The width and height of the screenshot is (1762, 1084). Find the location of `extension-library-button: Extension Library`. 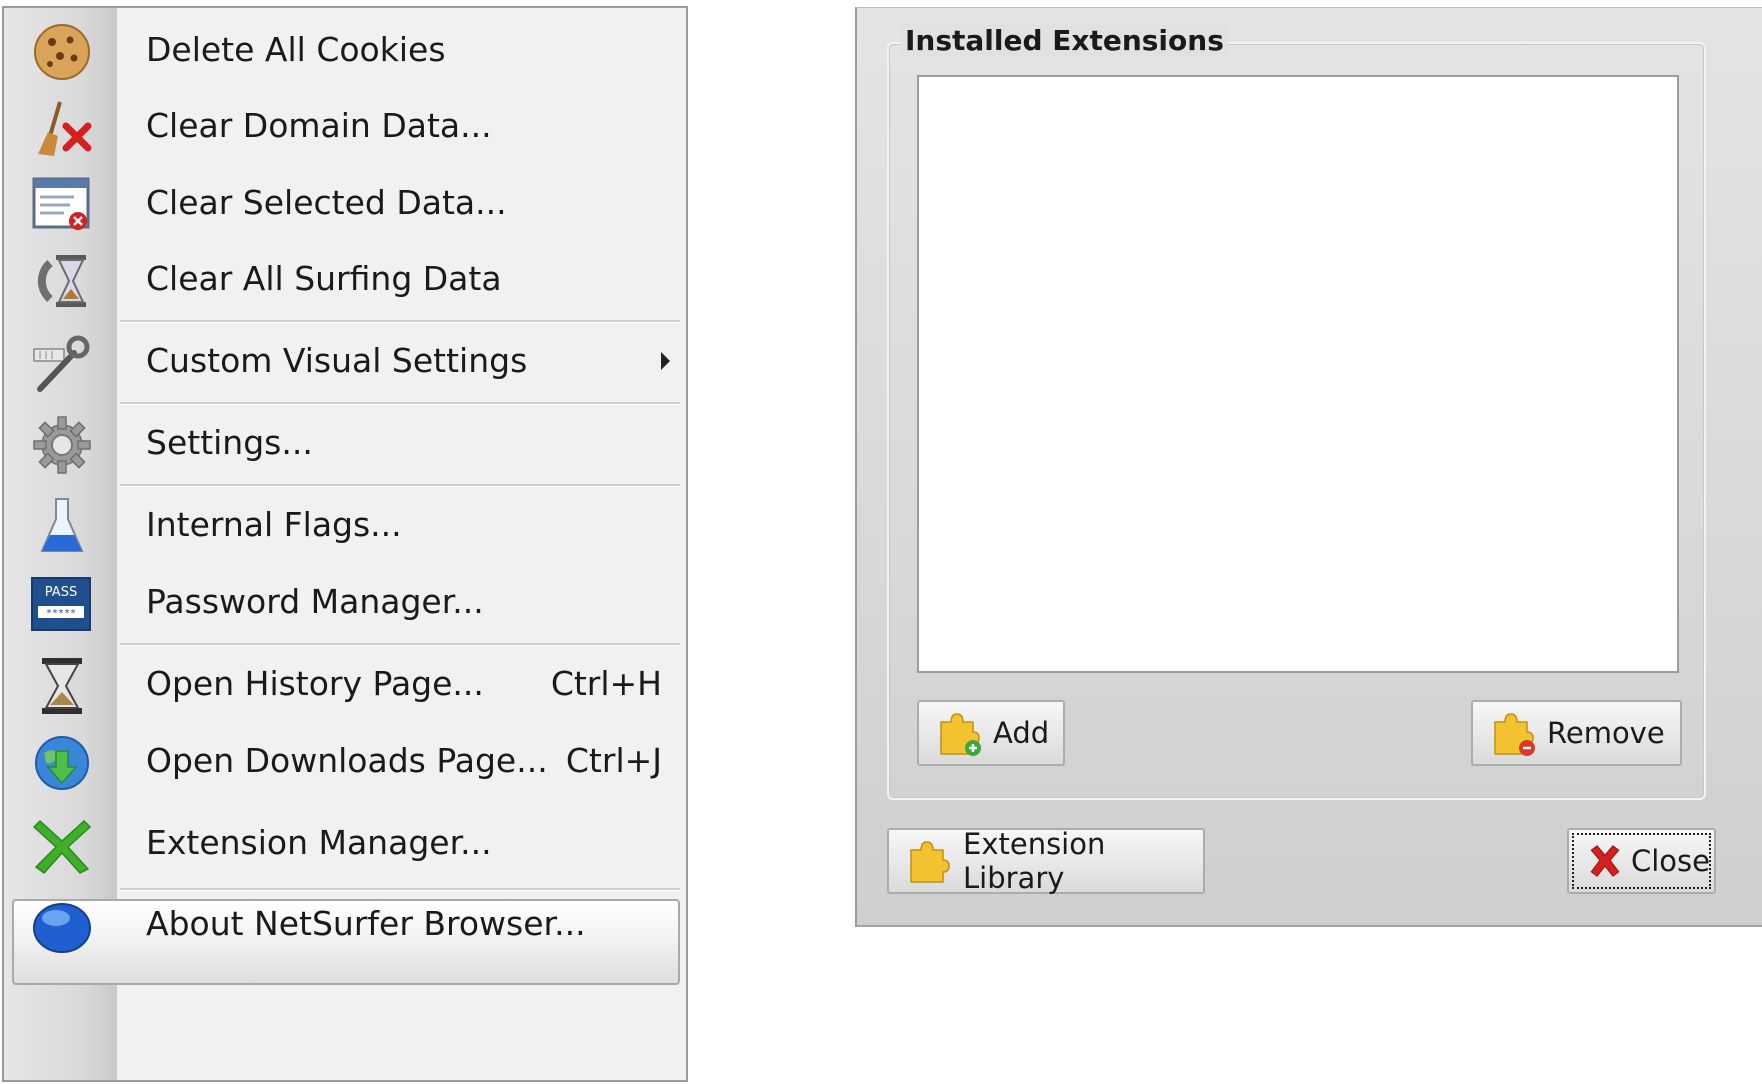

extension-library-button: Extension Library is located at coordinates (1046, 861).